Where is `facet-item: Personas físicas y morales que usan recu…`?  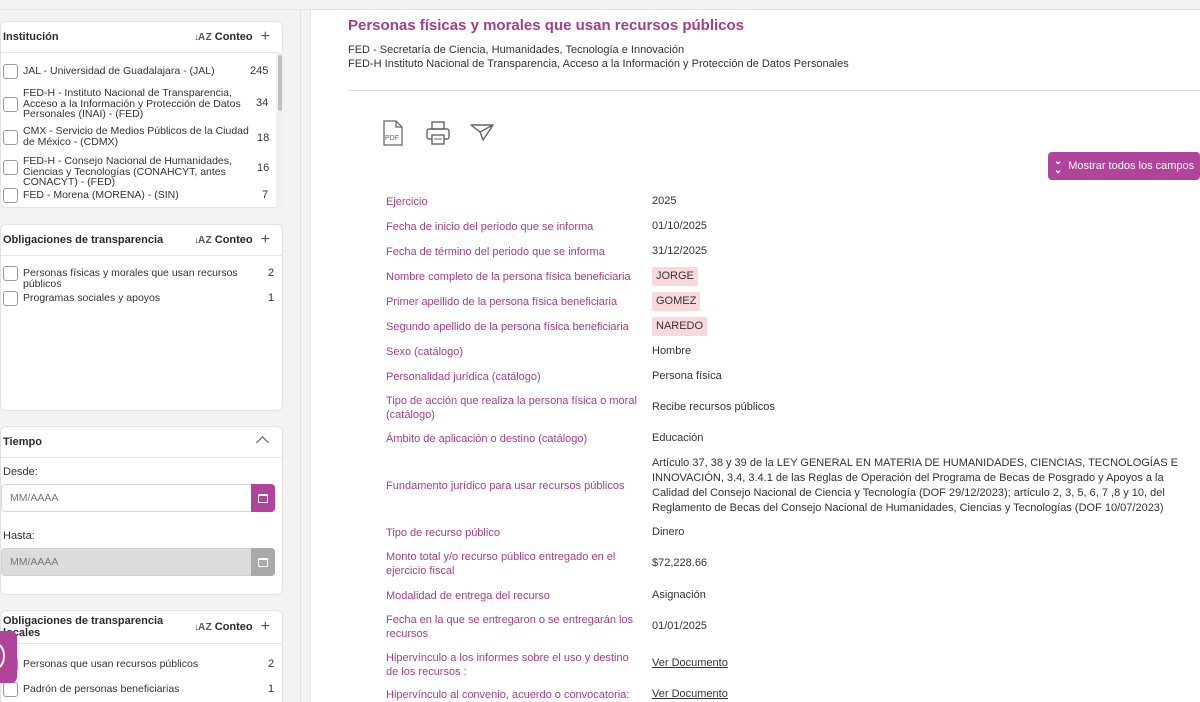
facet-item: Personas físicas y morales que usan recu… is located at coordinates (141, 277).